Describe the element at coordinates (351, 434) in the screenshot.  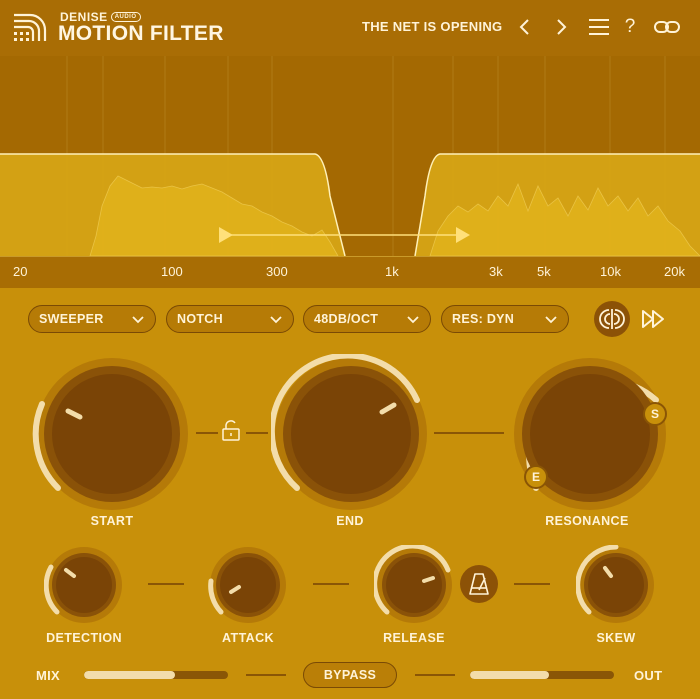
I see `end-knob` at that location.